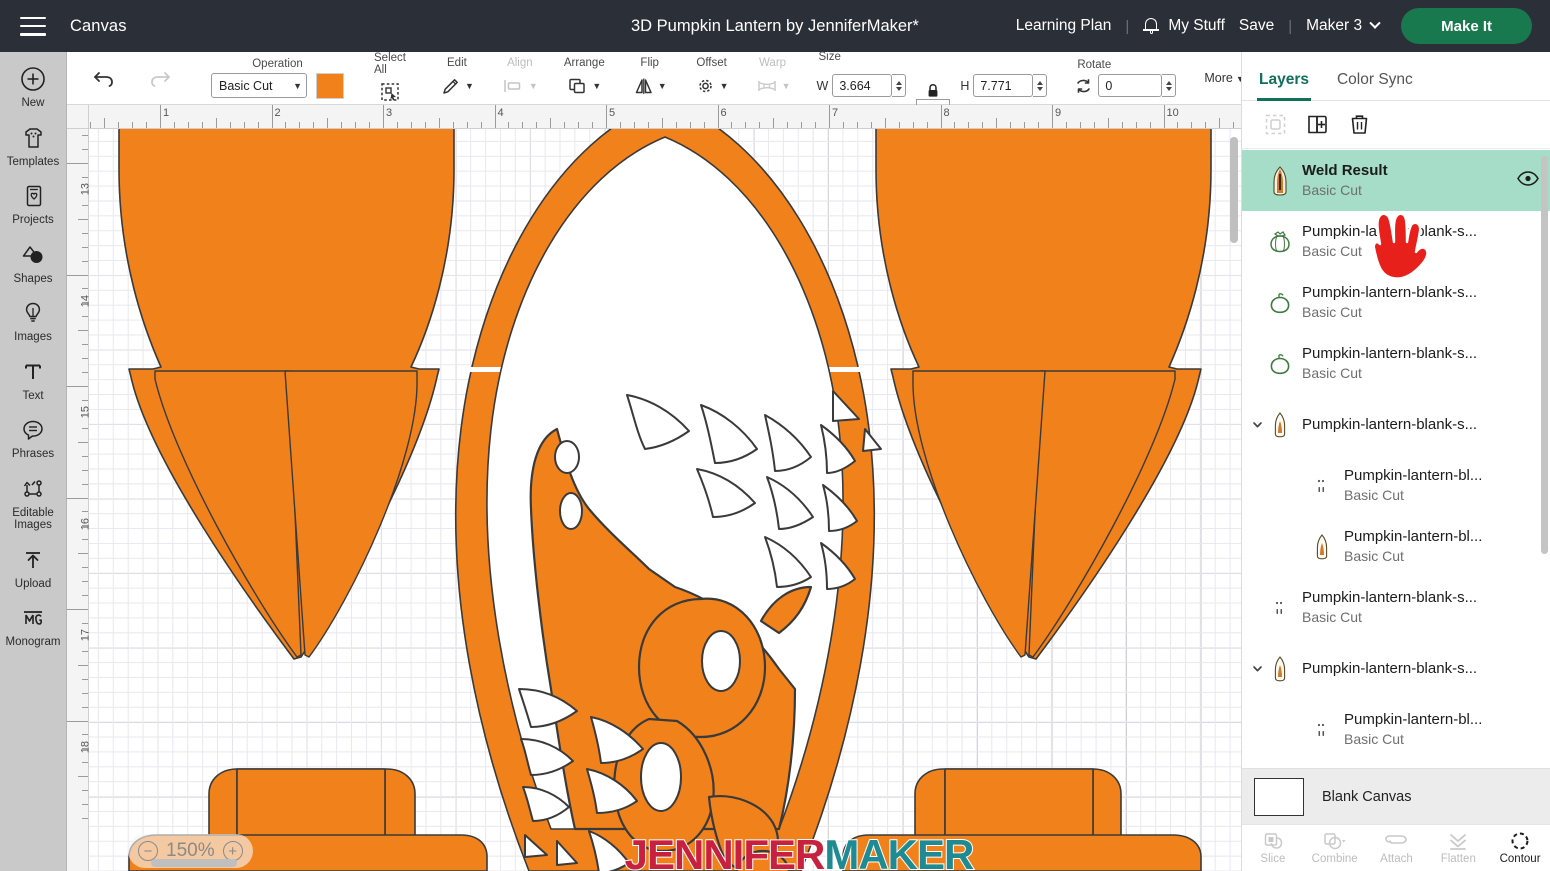 The image size is (1550, 871). I want to click on flatten-button: Flatten, so click(1458, 848).